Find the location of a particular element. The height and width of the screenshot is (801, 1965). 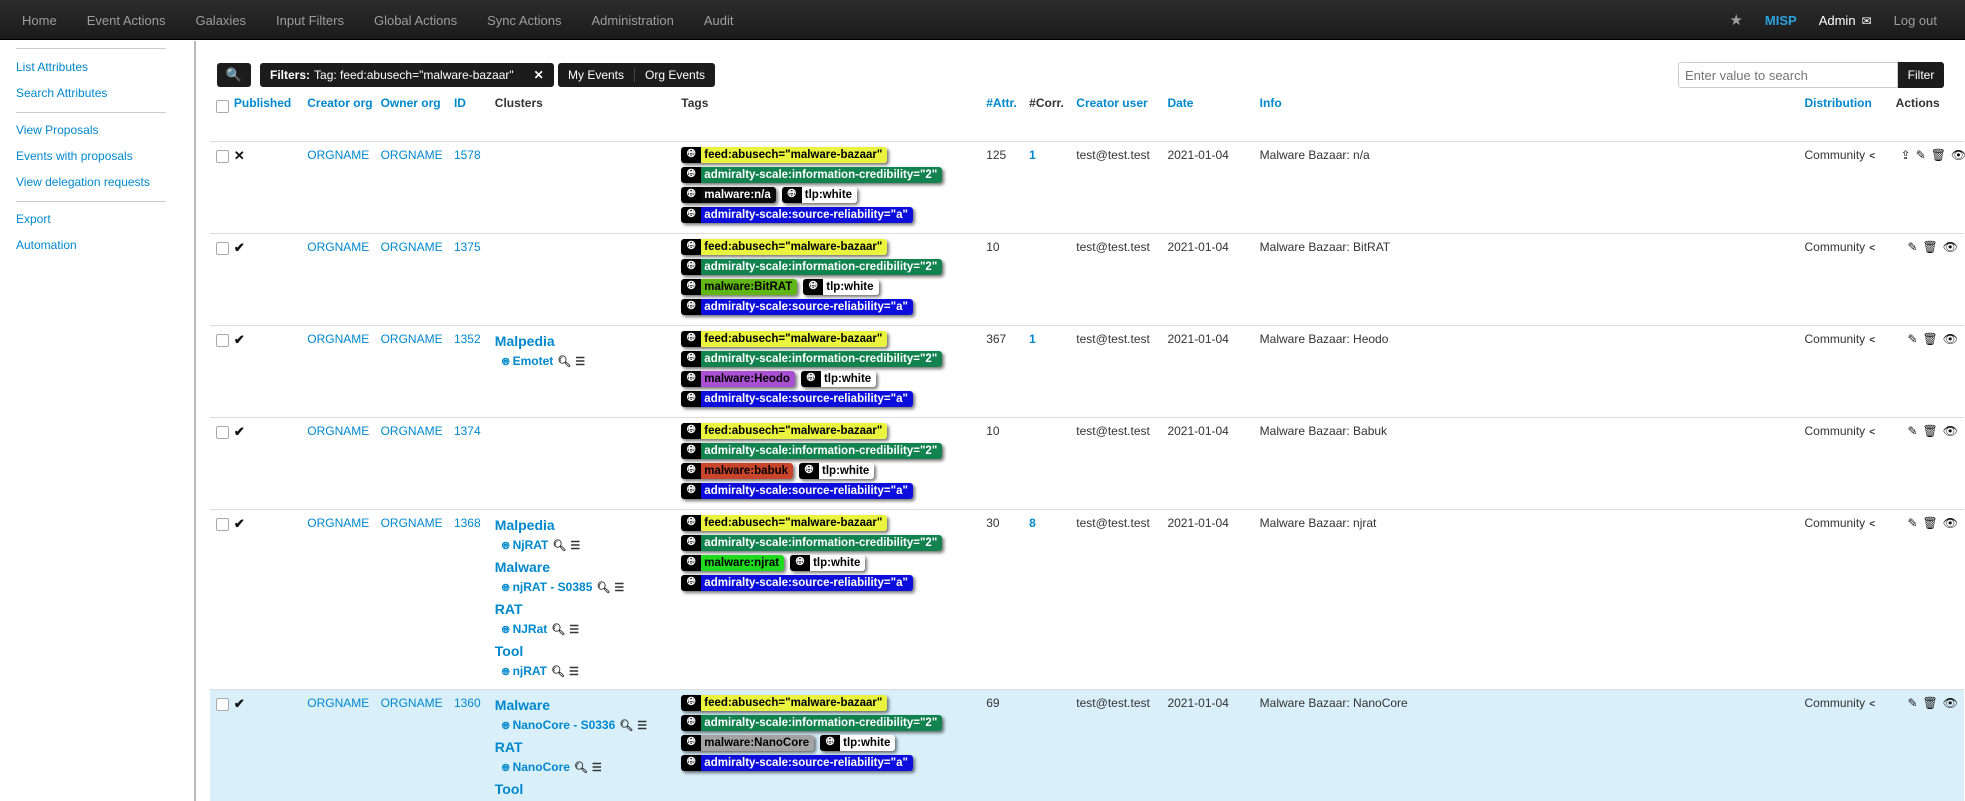

column-header-info: Info is located at coordinates (1528, 116).